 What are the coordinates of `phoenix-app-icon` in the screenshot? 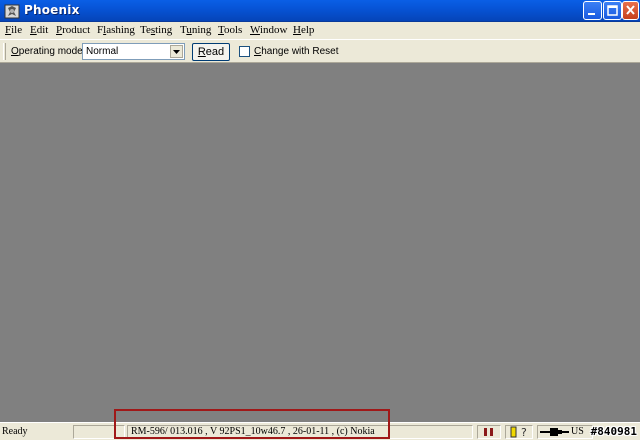 It's located at (12, 11).